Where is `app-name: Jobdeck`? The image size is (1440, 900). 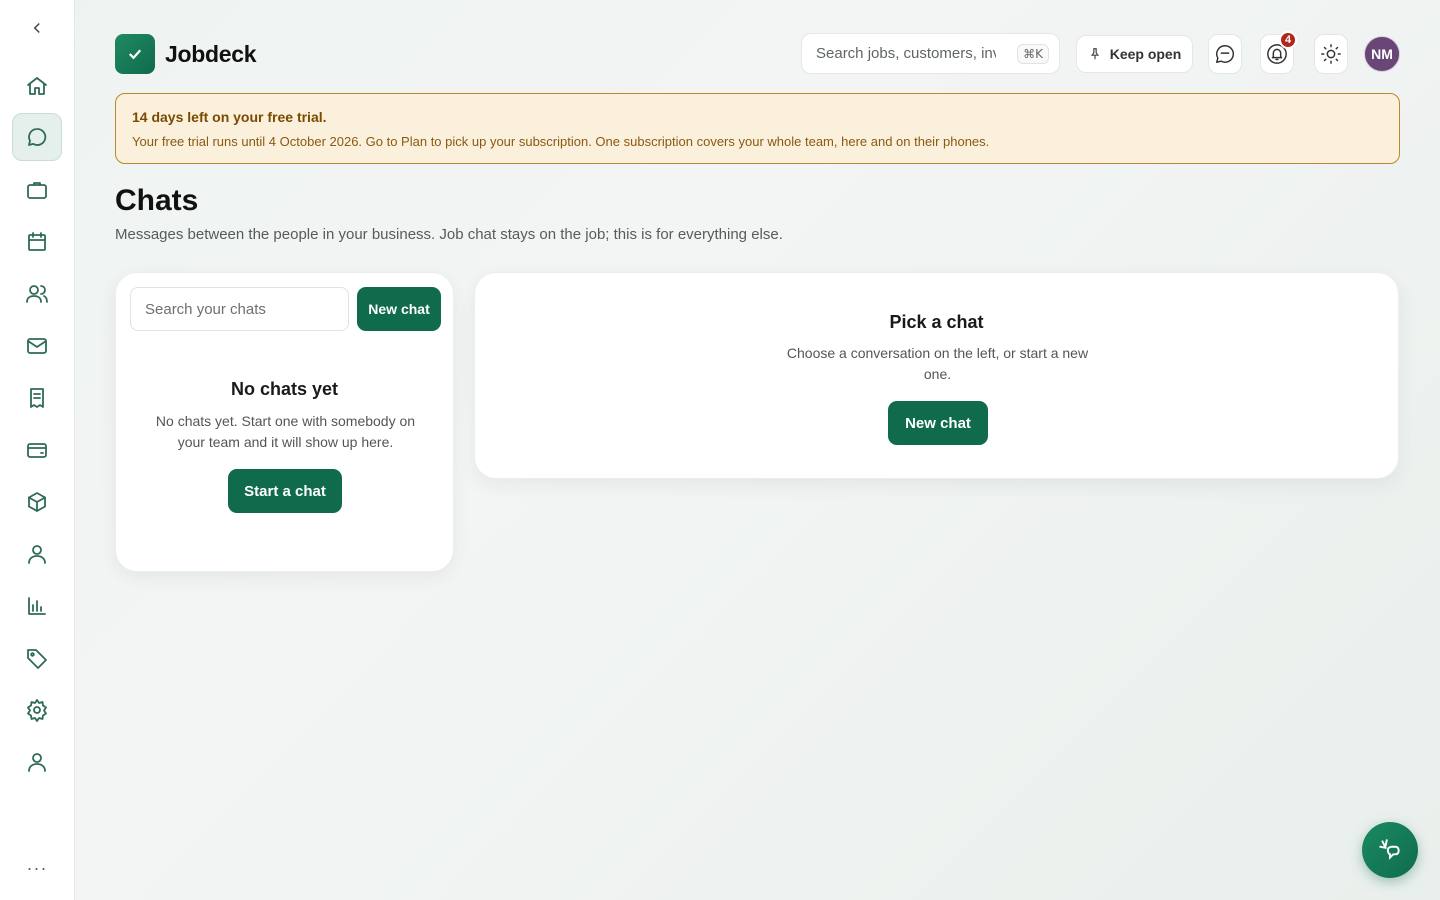
app-name: Jobdeck is located at coordinates (211, 53).